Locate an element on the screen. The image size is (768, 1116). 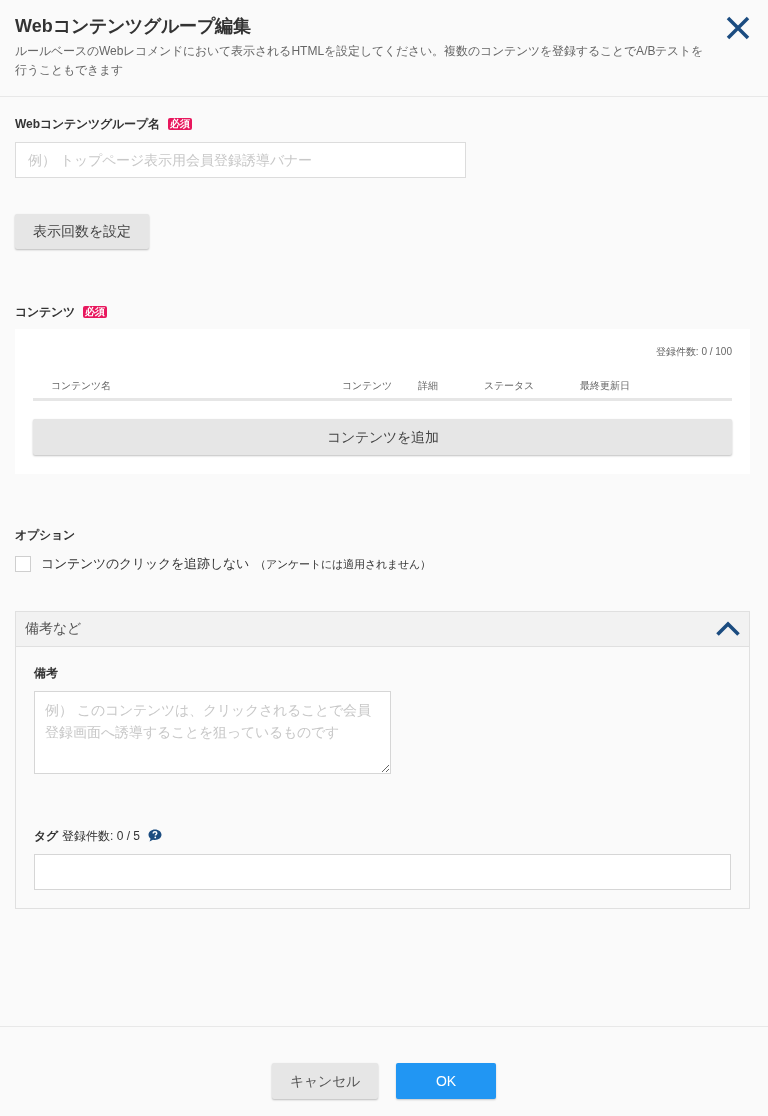
dialog-title: Webコンテンツグループ編集 is located at coordinates (133, 26).